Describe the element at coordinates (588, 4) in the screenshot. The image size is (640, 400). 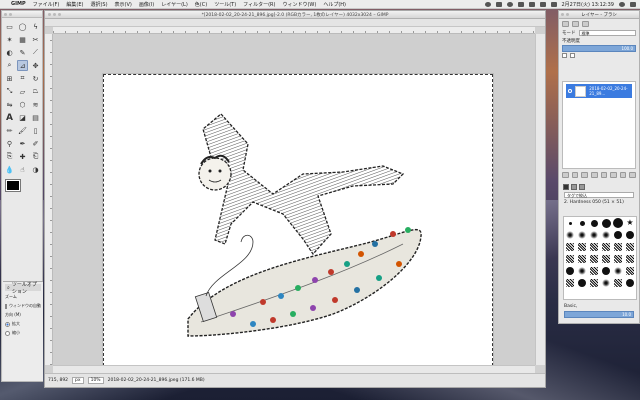
I see `clock: 2月27日(火) 13:12:39` at that location.